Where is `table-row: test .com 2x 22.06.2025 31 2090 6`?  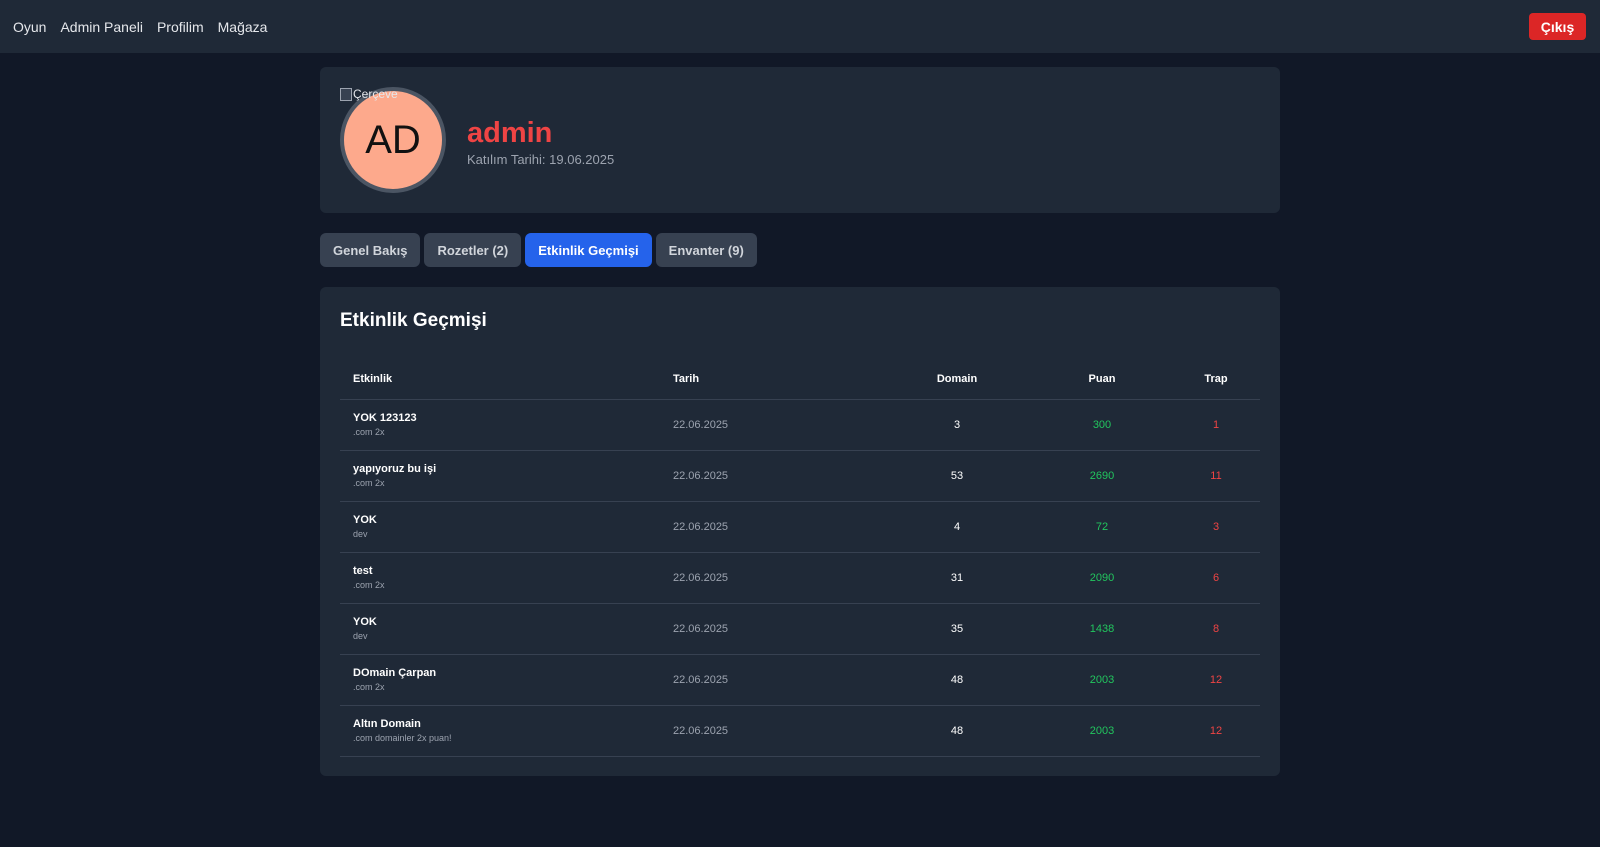
table-row: test .com 2x 22.06.2025 31 2090 6 is located at coordinates (800, 578).